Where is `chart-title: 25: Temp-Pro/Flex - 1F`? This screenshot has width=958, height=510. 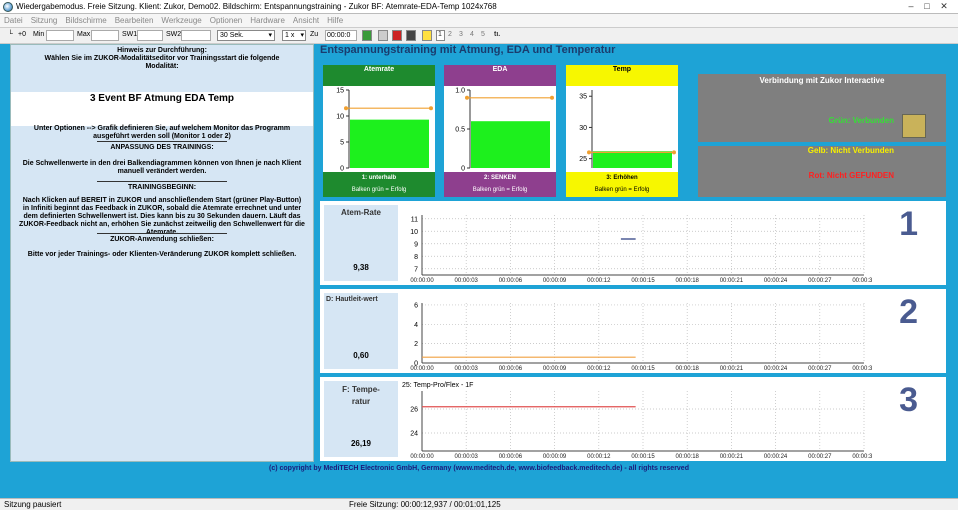 chart-title: 25: Temp-Pro/Flex - 1F is located at coordinates (437, 385).